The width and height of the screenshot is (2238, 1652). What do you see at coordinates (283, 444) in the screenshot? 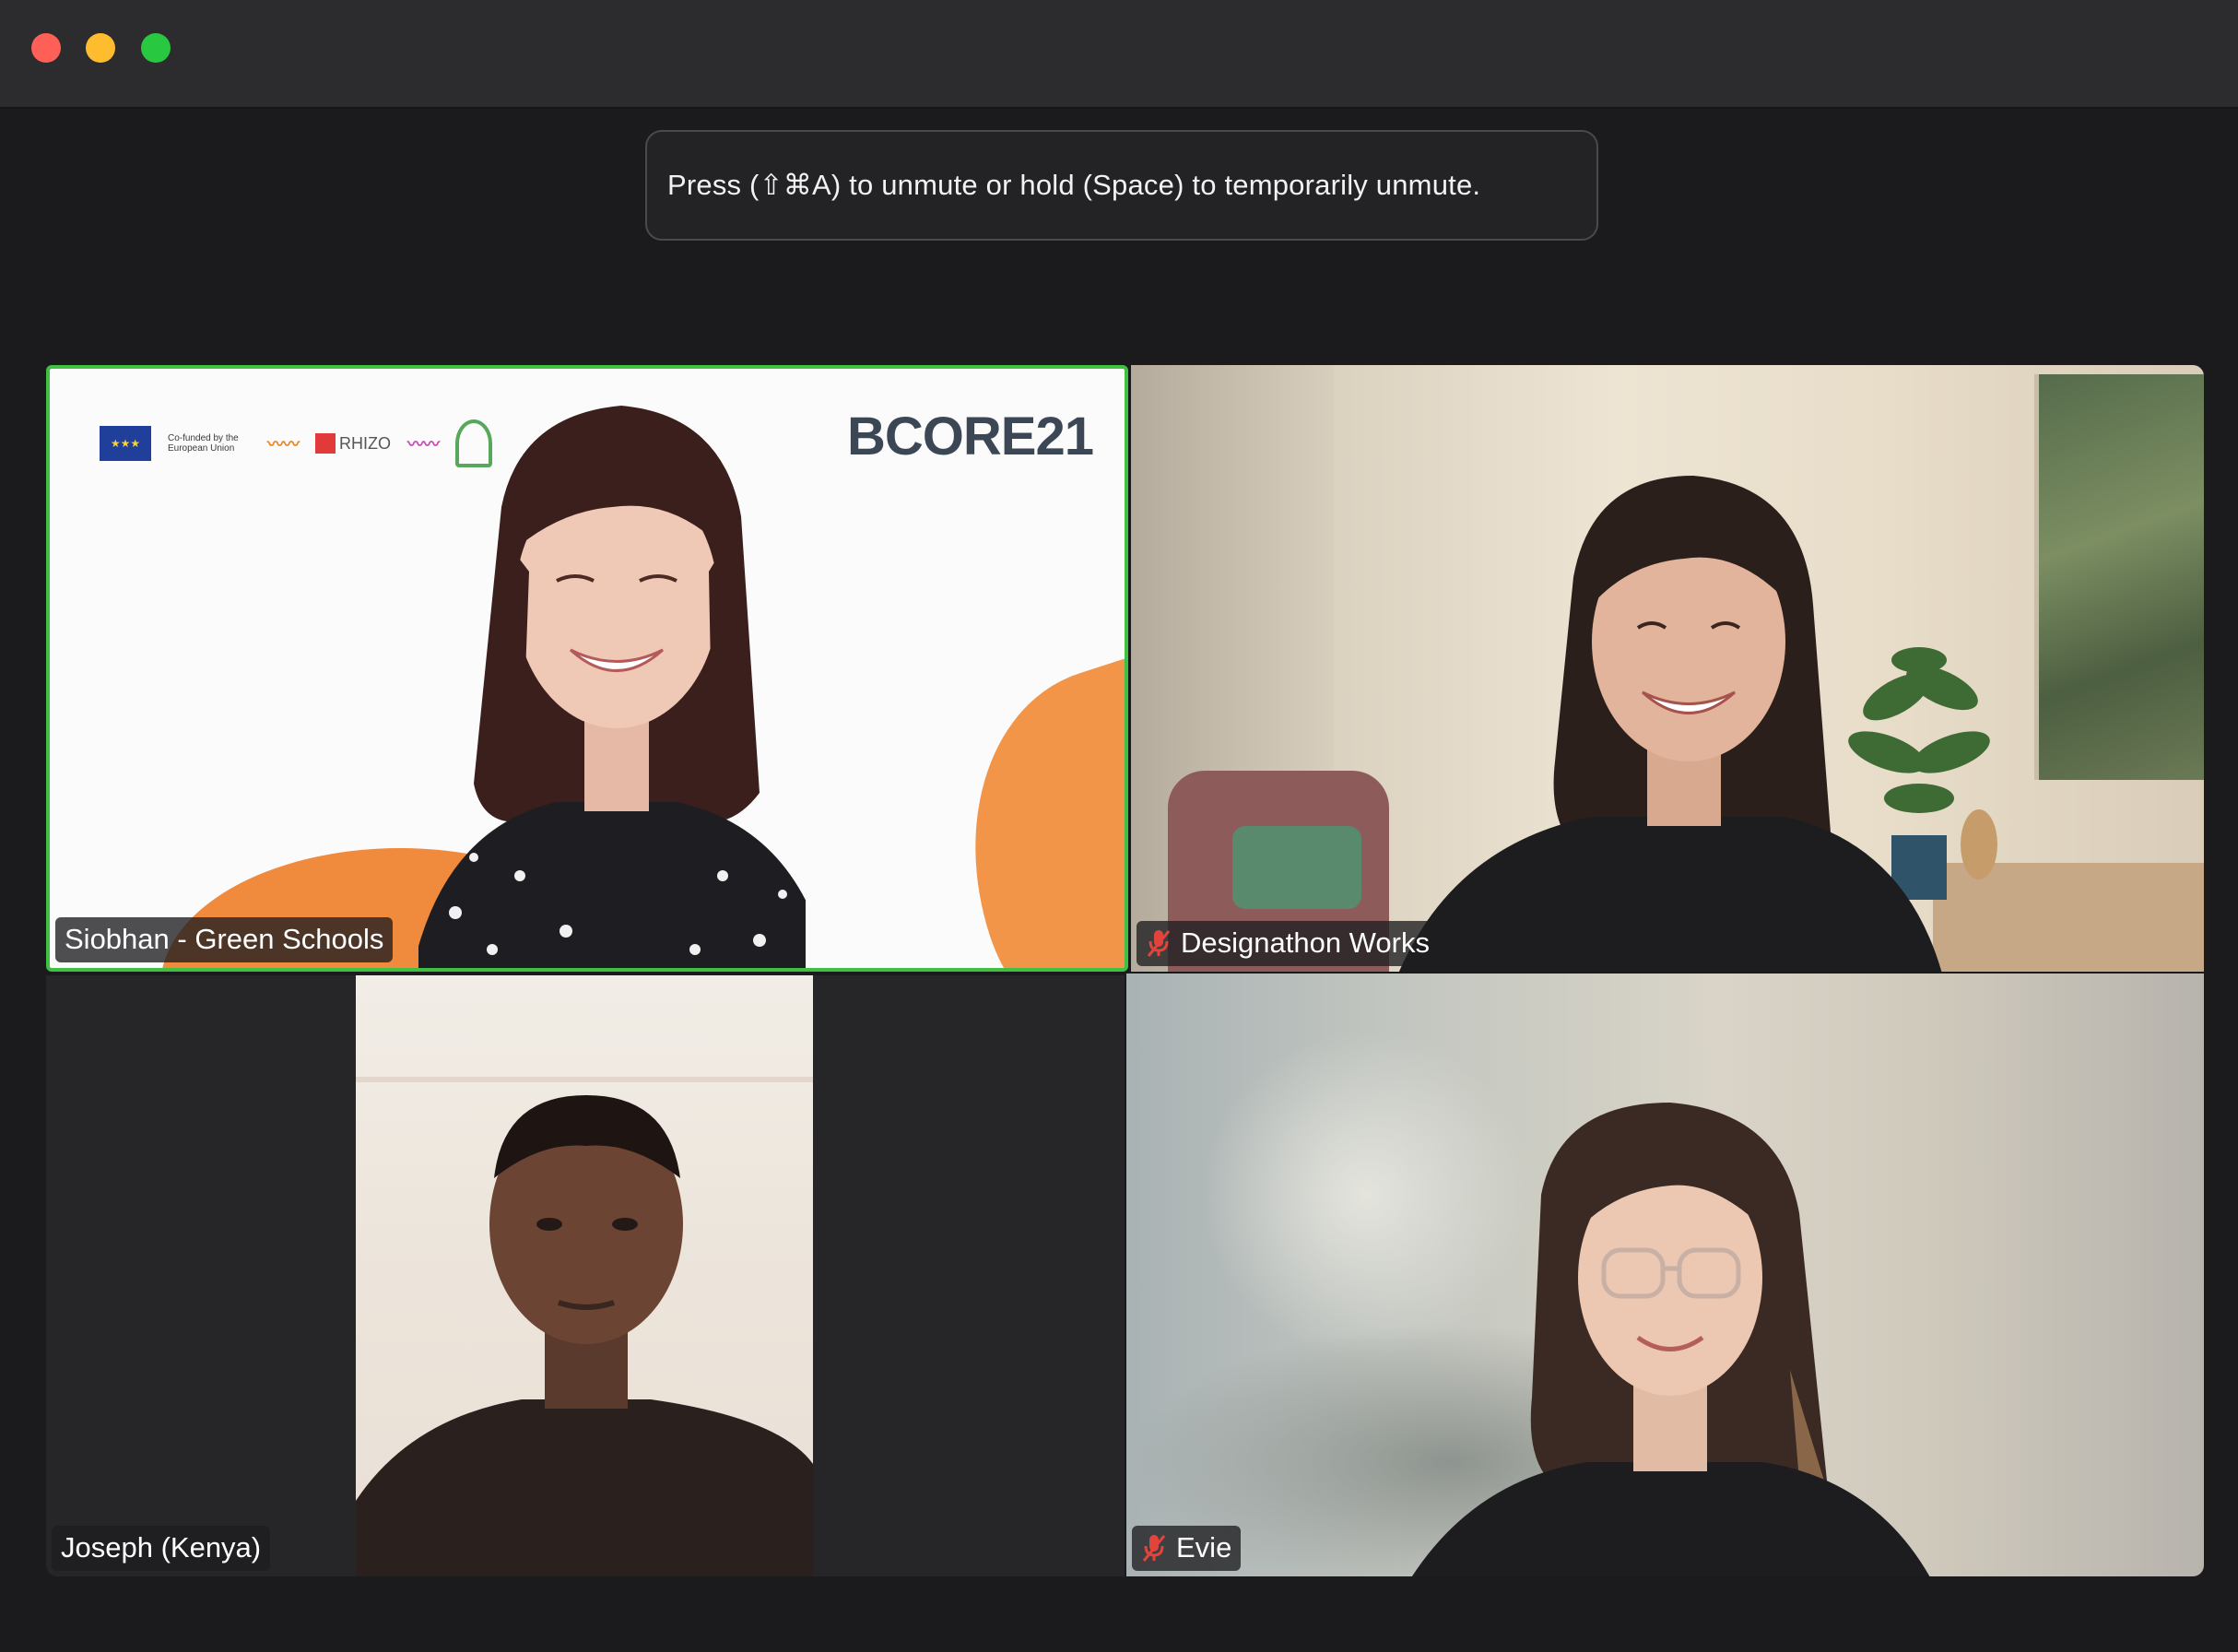
I see `partner-logo-colorful: 〰〰` at bounding box center [283, 444].